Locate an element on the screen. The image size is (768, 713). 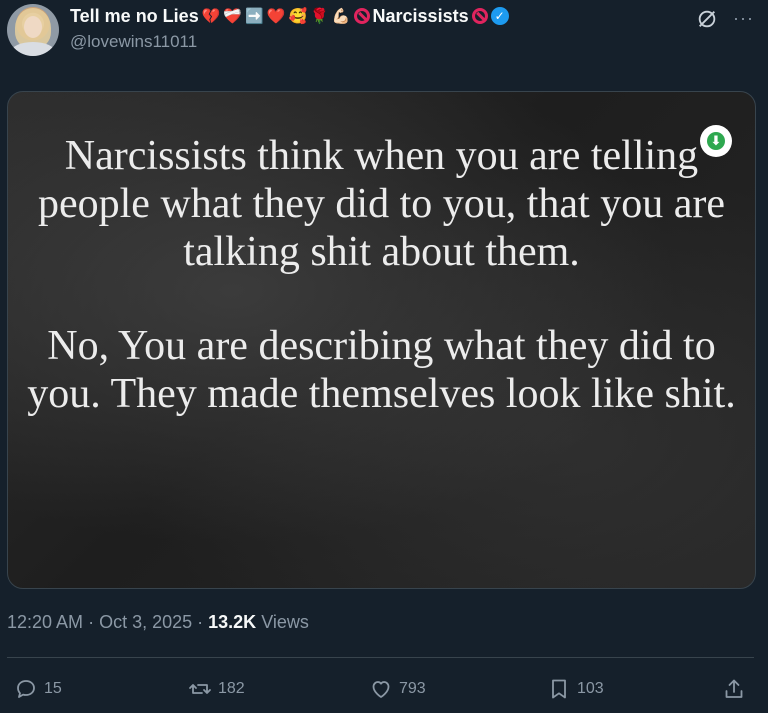
repost-button: 182 is located at coordinates (216, 689).